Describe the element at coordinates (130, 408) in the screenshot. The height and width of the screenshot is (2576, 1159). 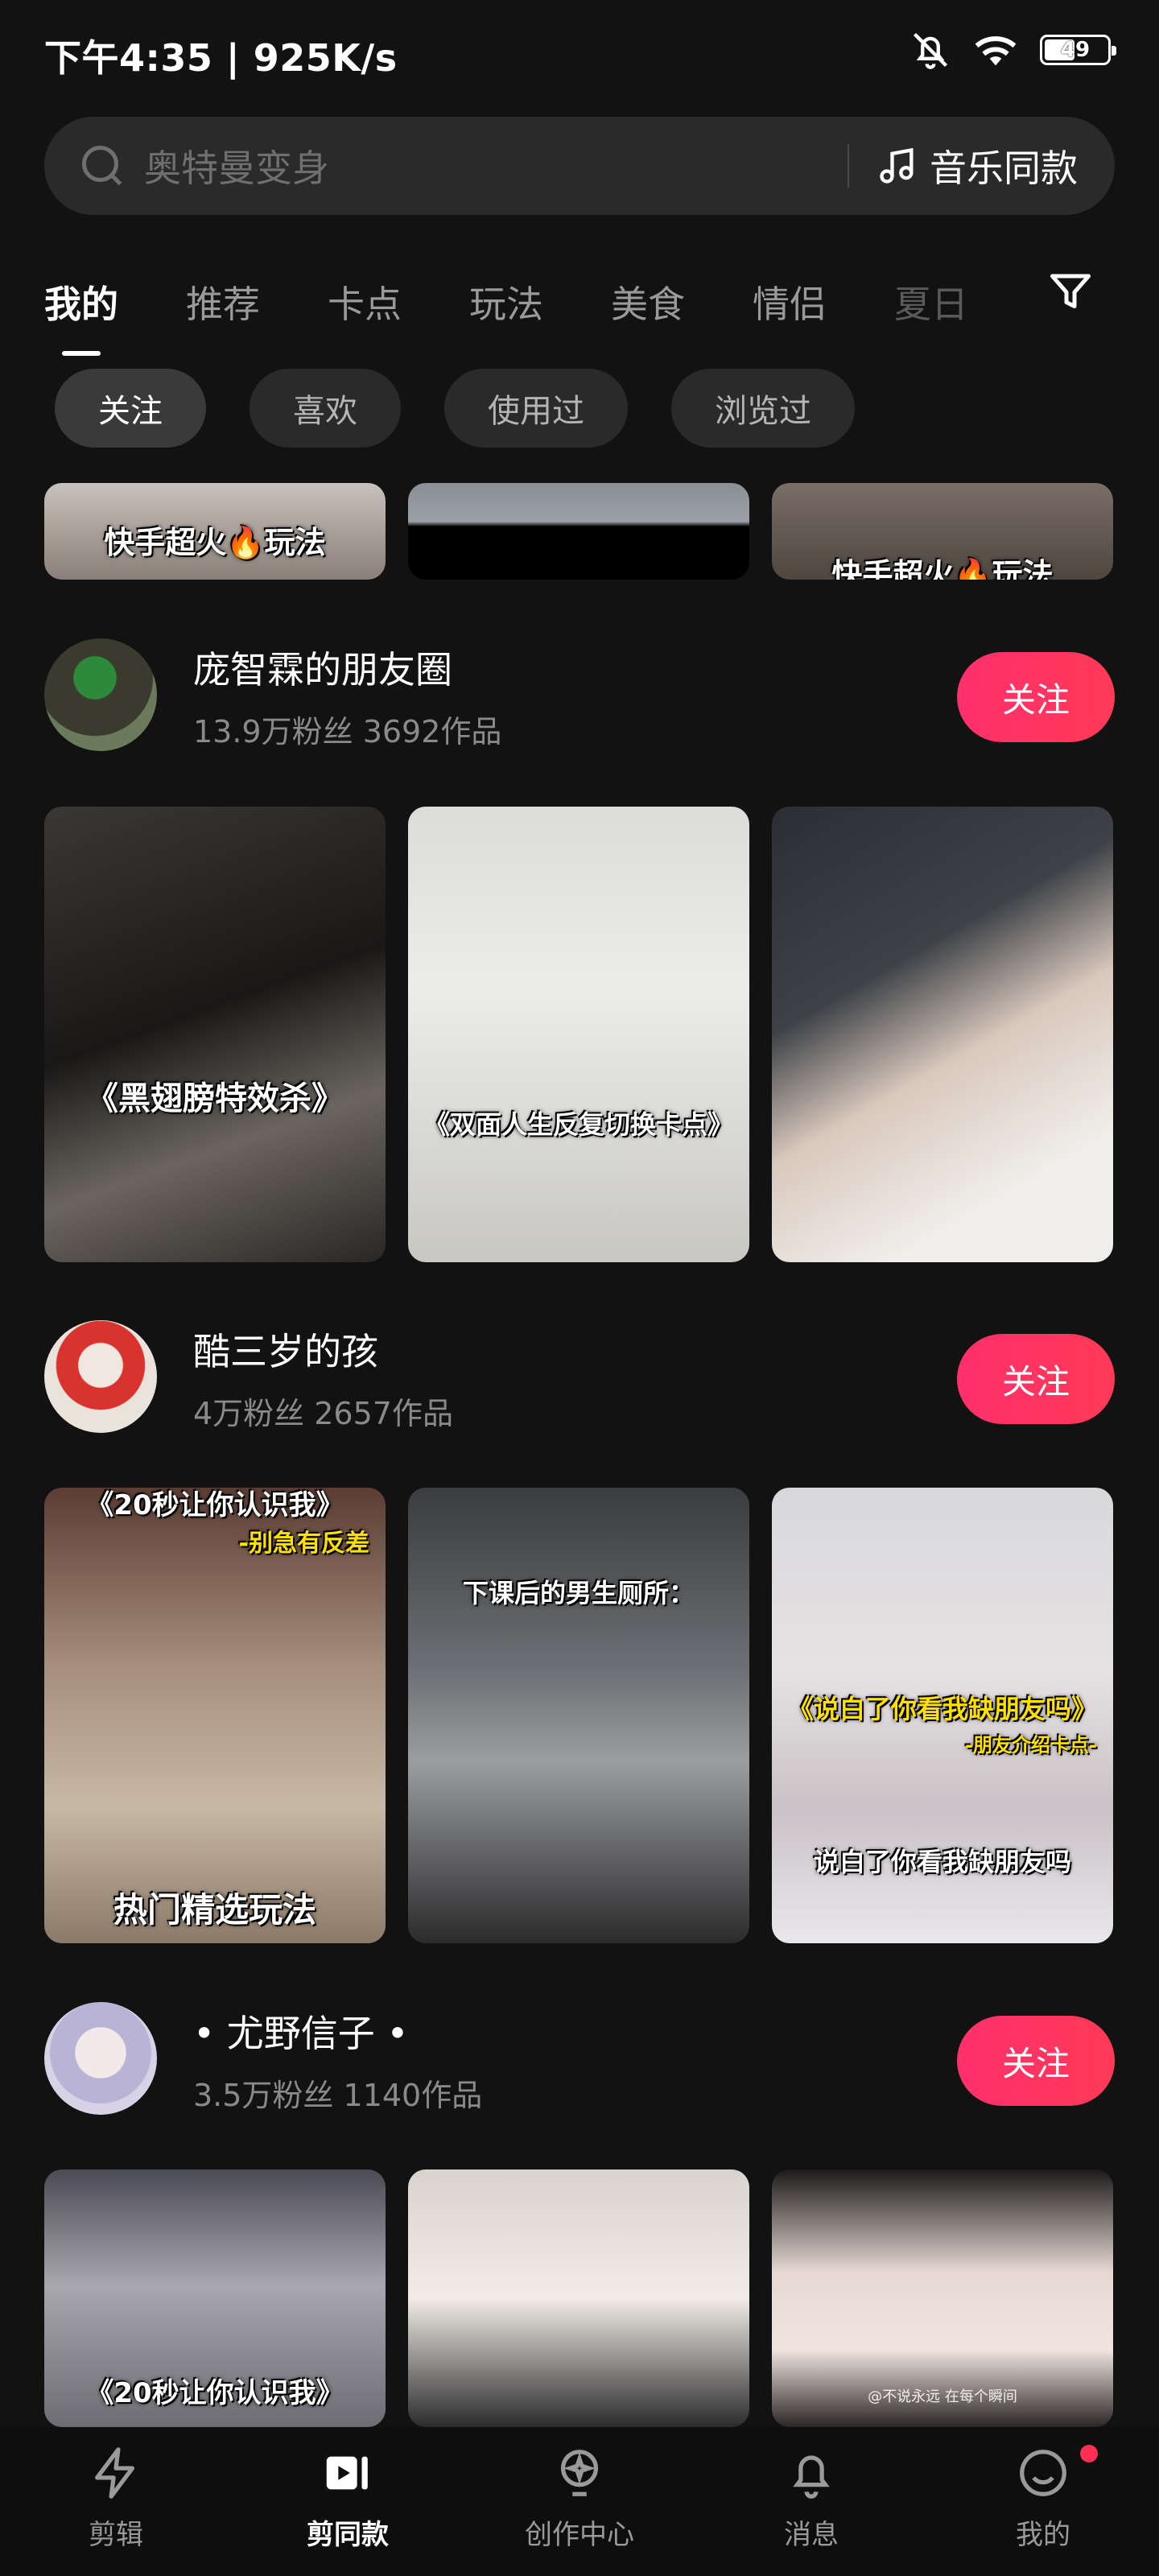
I see `chip-following: 关注` at that location.